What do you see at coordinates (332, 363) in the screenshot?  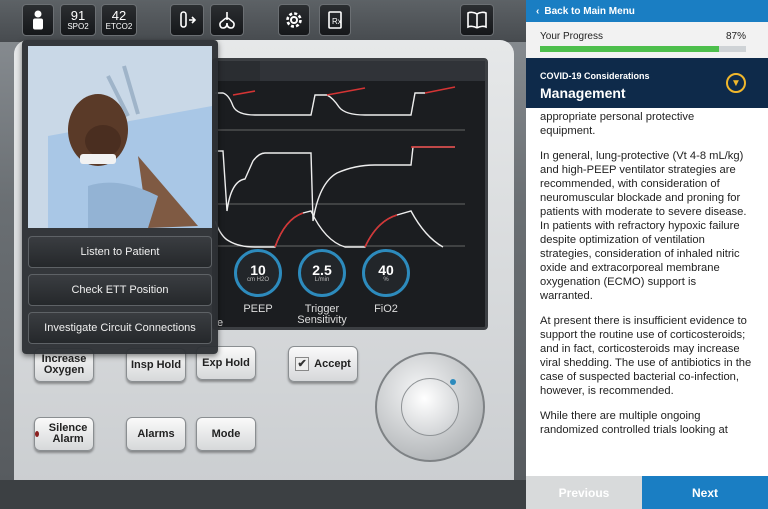 I see `accept-label: Accept` at bounding box center [332, 363].